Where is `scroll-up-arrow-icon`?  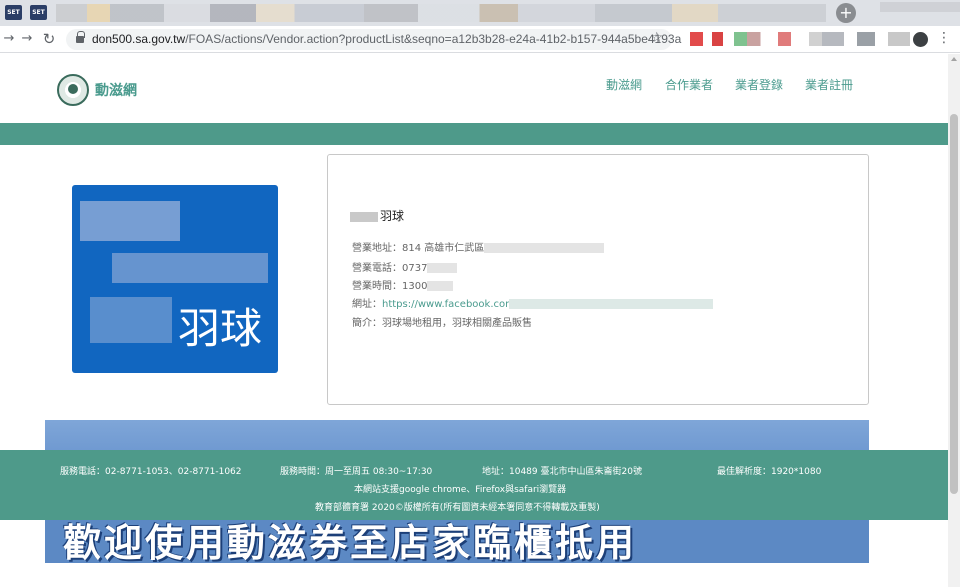
scroll-up-arrow-icon is located at coordinates (954, 59).